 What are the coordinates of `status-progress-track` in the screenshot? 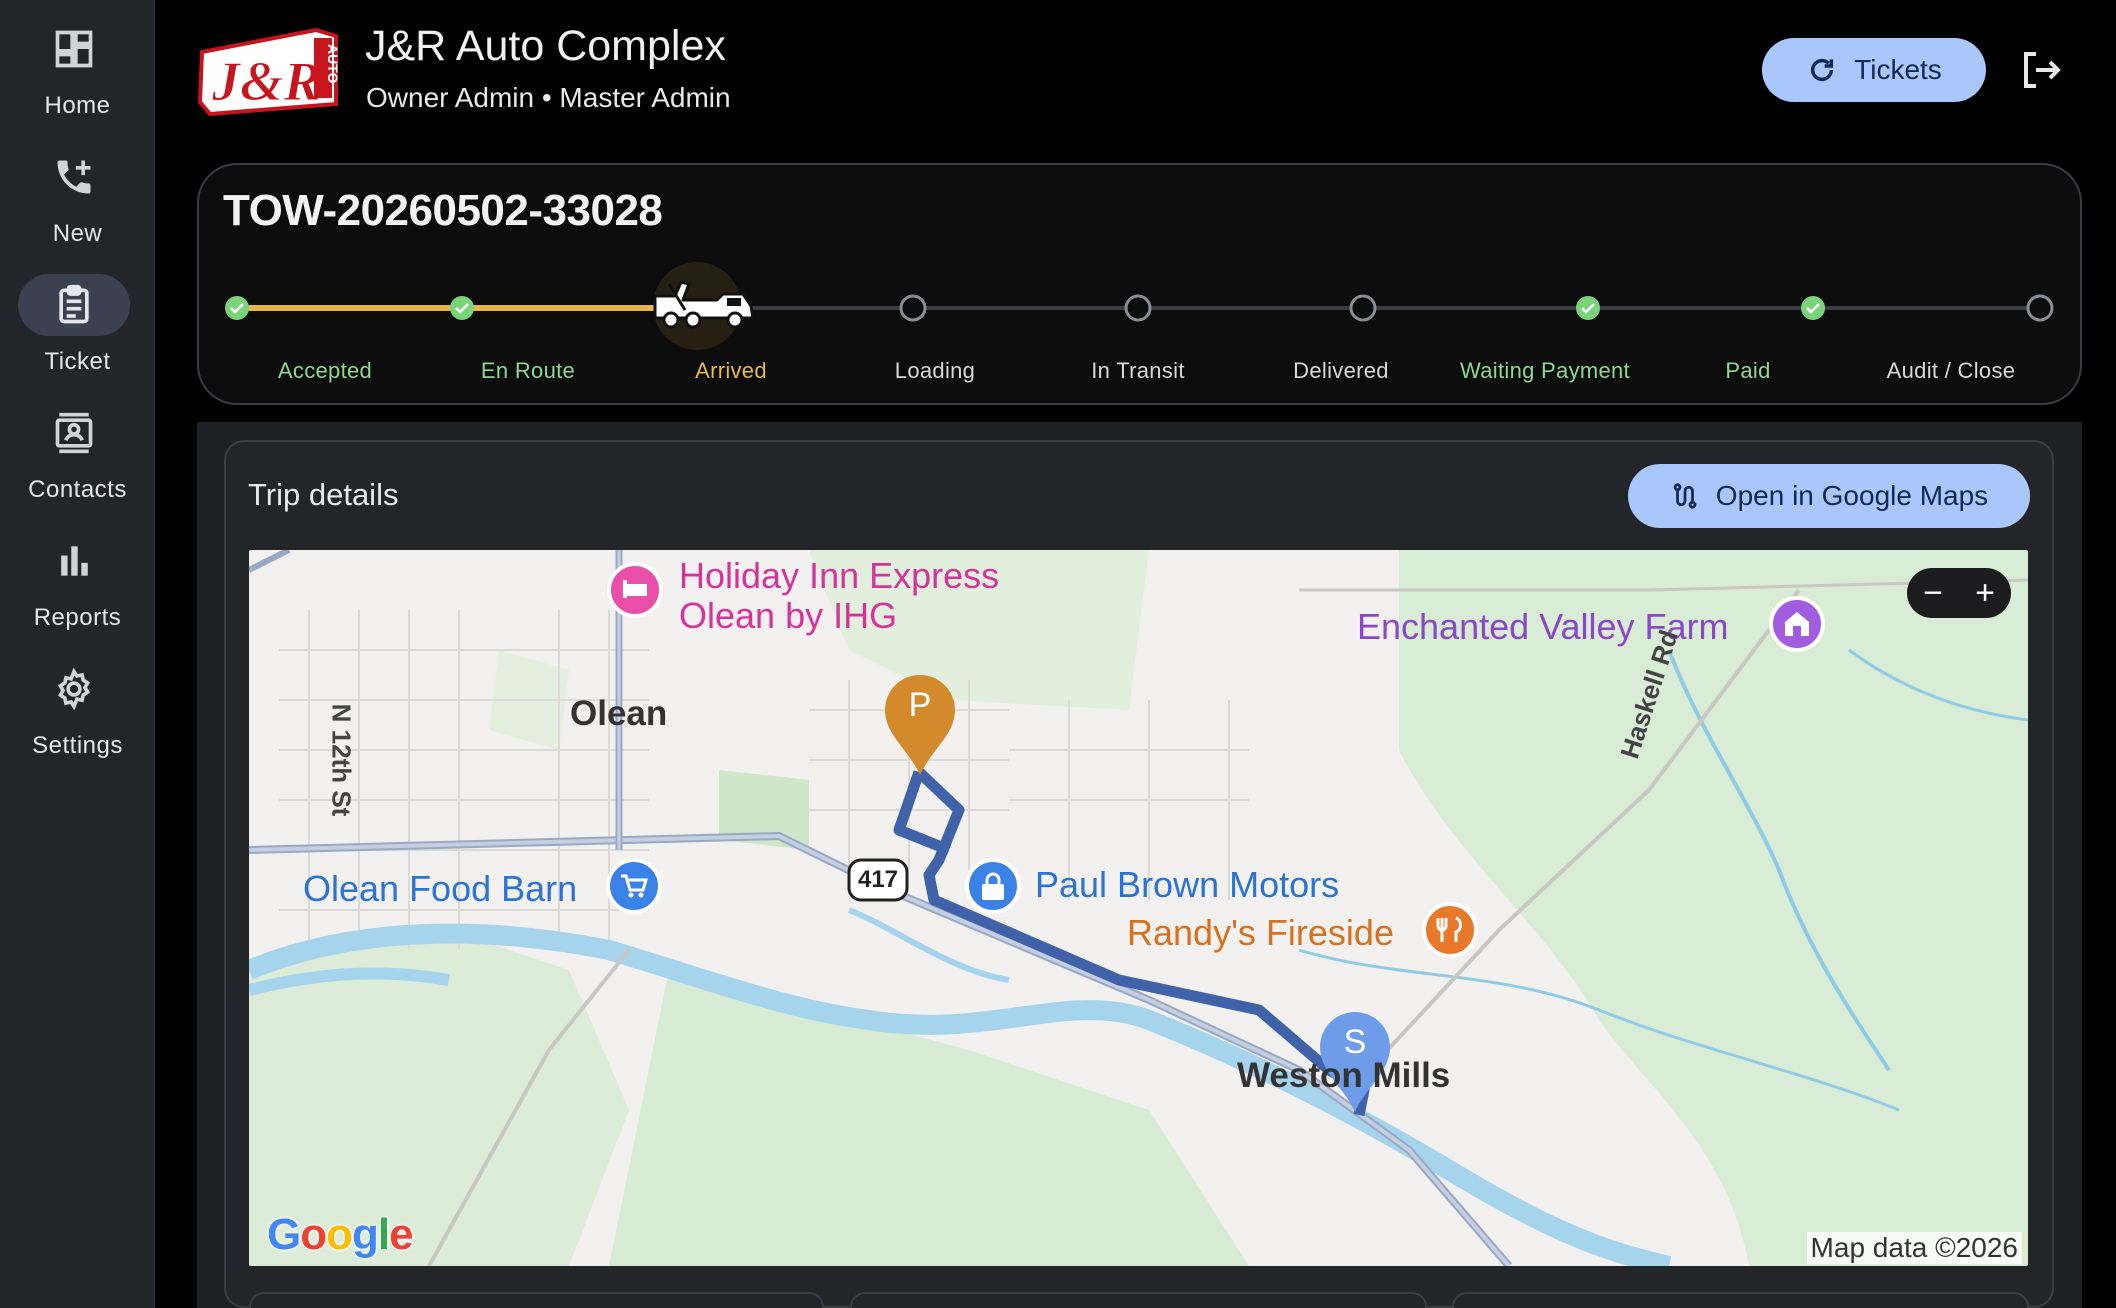 It's located at (1139, 306).